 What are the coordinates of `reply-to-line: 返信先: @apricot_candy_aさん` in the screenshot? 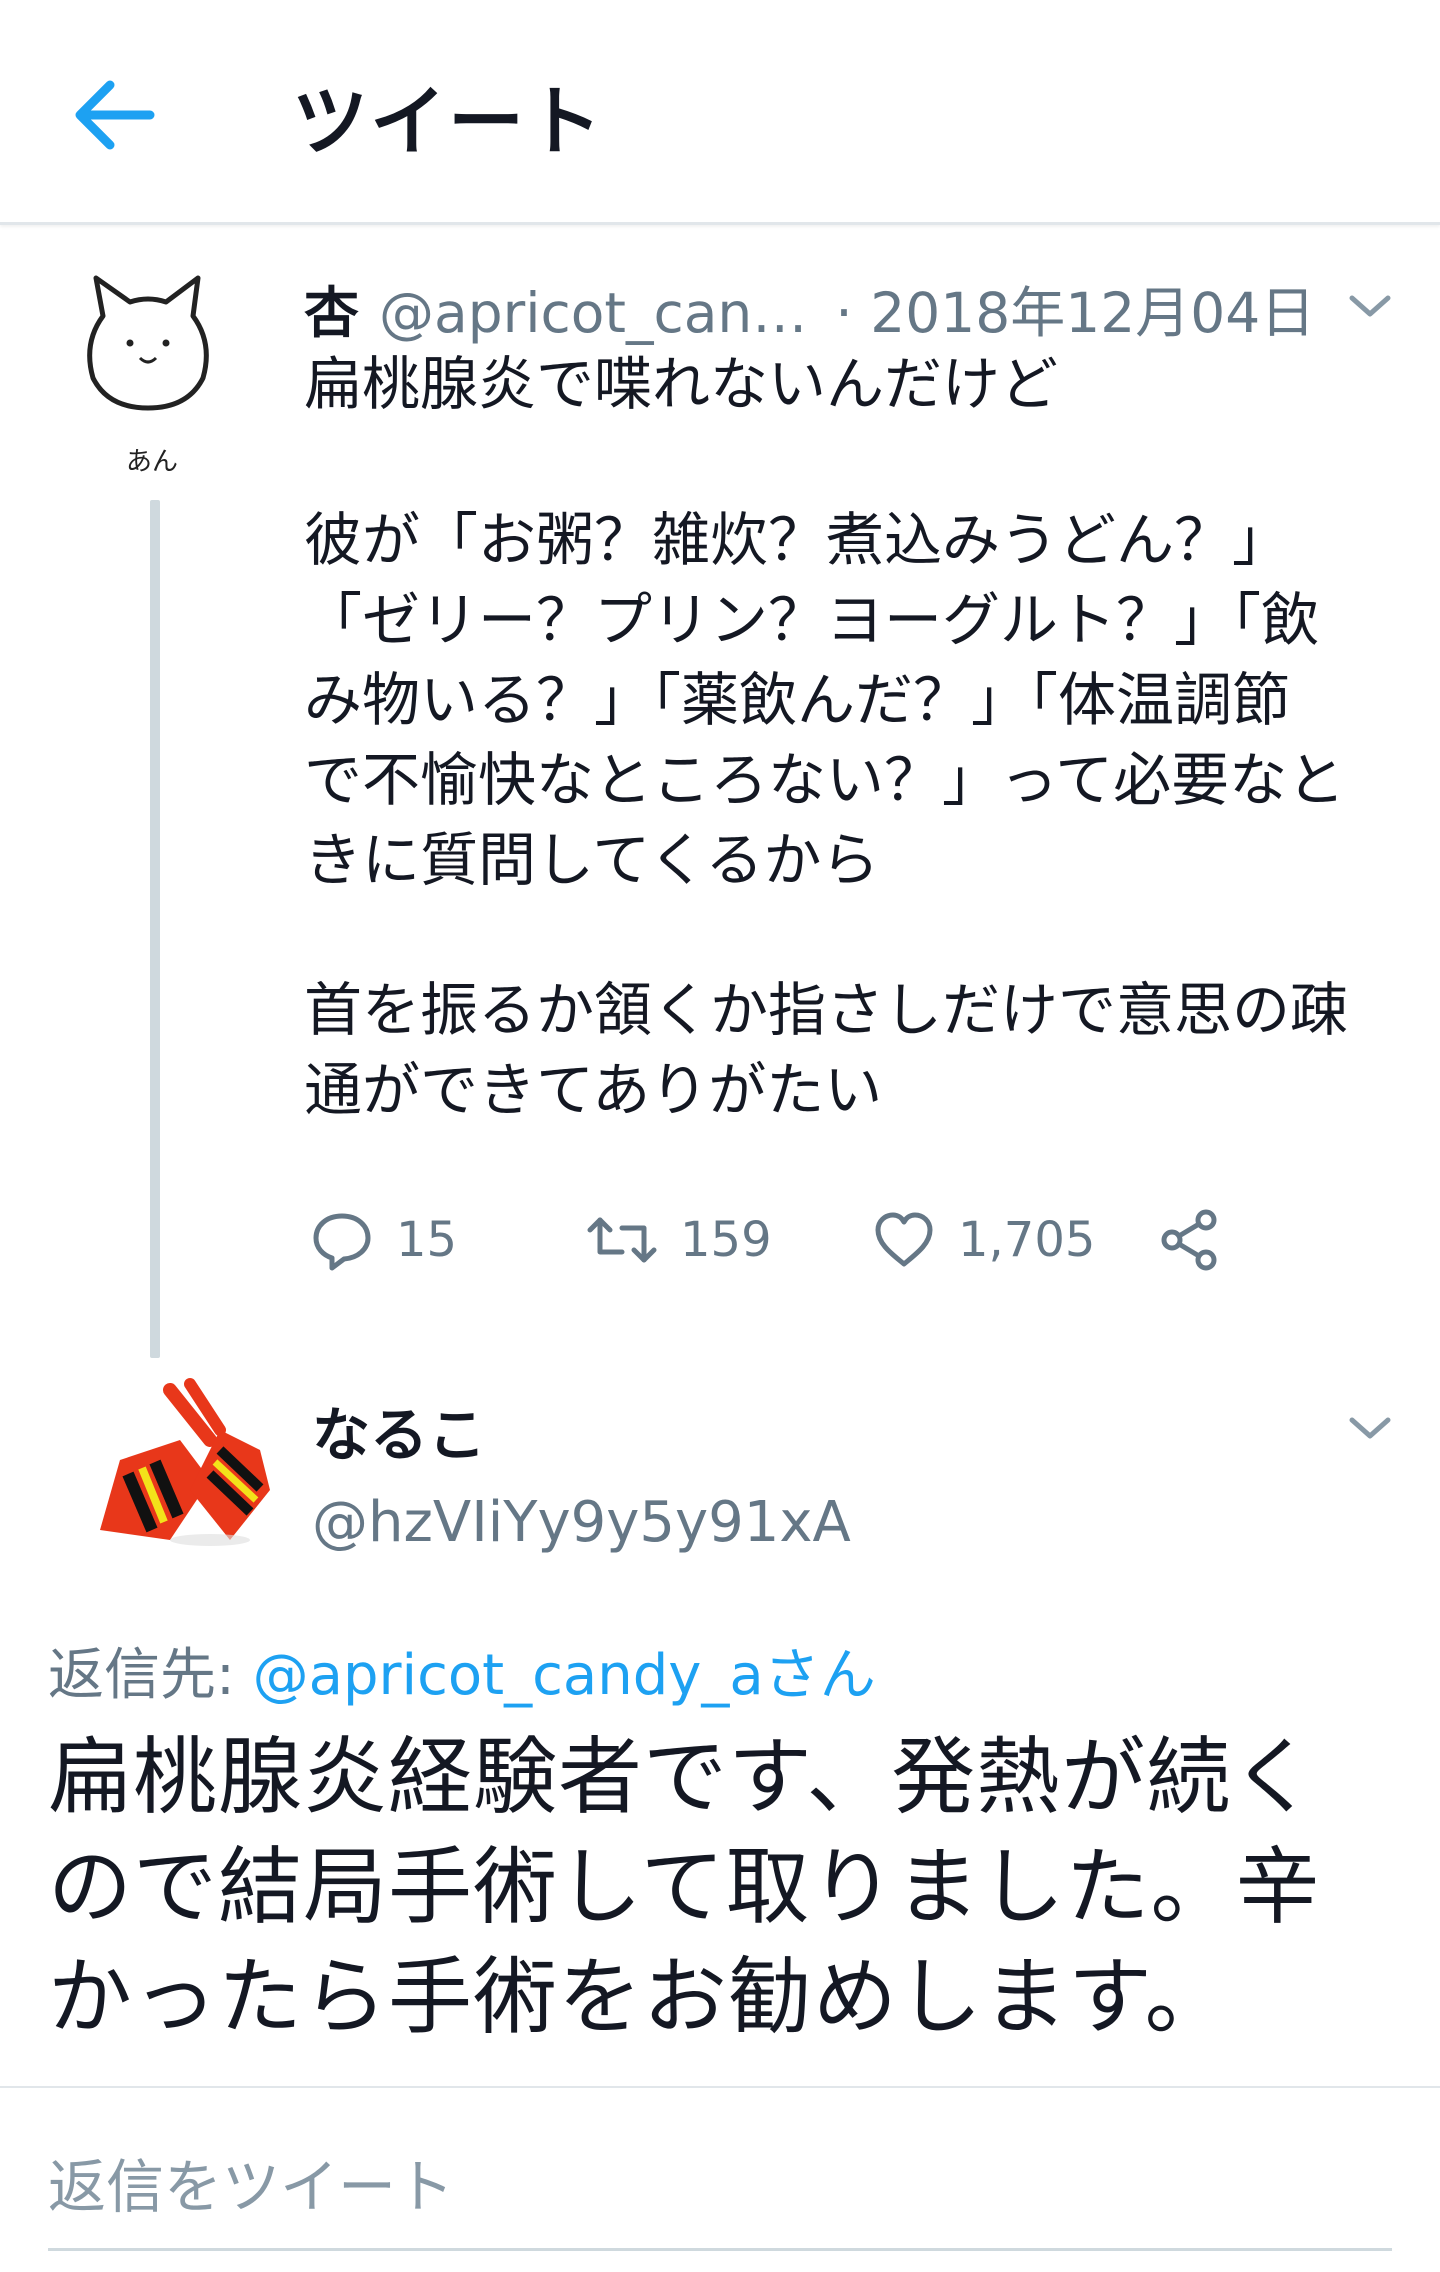 It's located at (462, 1670).